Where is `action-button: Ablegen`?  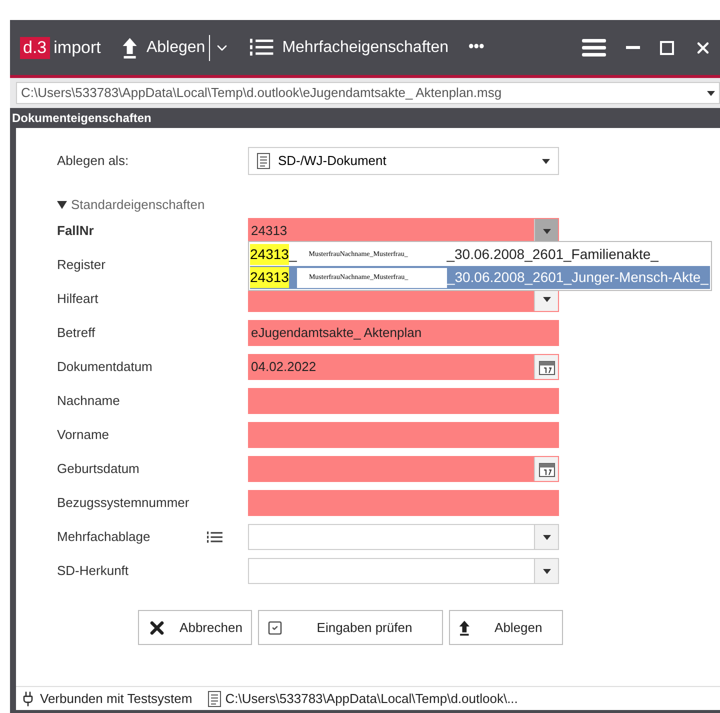 action-button: Ablegen is located at coordinates (506, 627).